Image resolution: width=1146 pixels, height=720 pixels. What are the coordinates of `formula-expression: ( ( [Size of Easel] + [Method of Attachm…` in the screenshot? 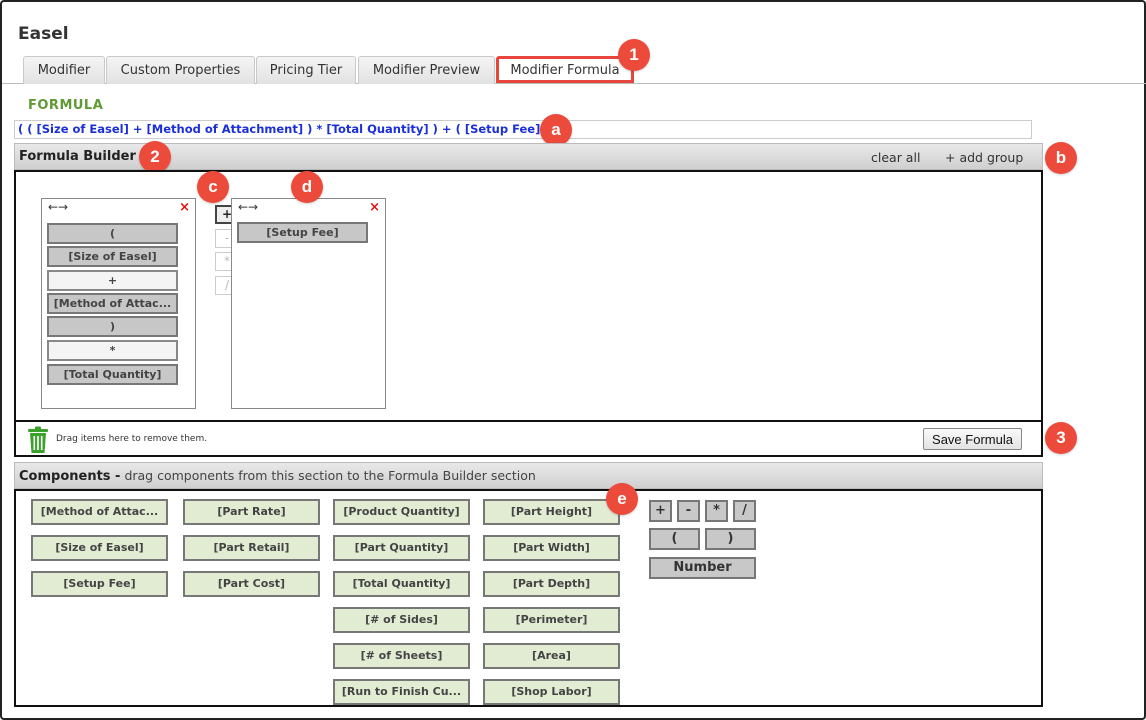 It's located at (523, 129).